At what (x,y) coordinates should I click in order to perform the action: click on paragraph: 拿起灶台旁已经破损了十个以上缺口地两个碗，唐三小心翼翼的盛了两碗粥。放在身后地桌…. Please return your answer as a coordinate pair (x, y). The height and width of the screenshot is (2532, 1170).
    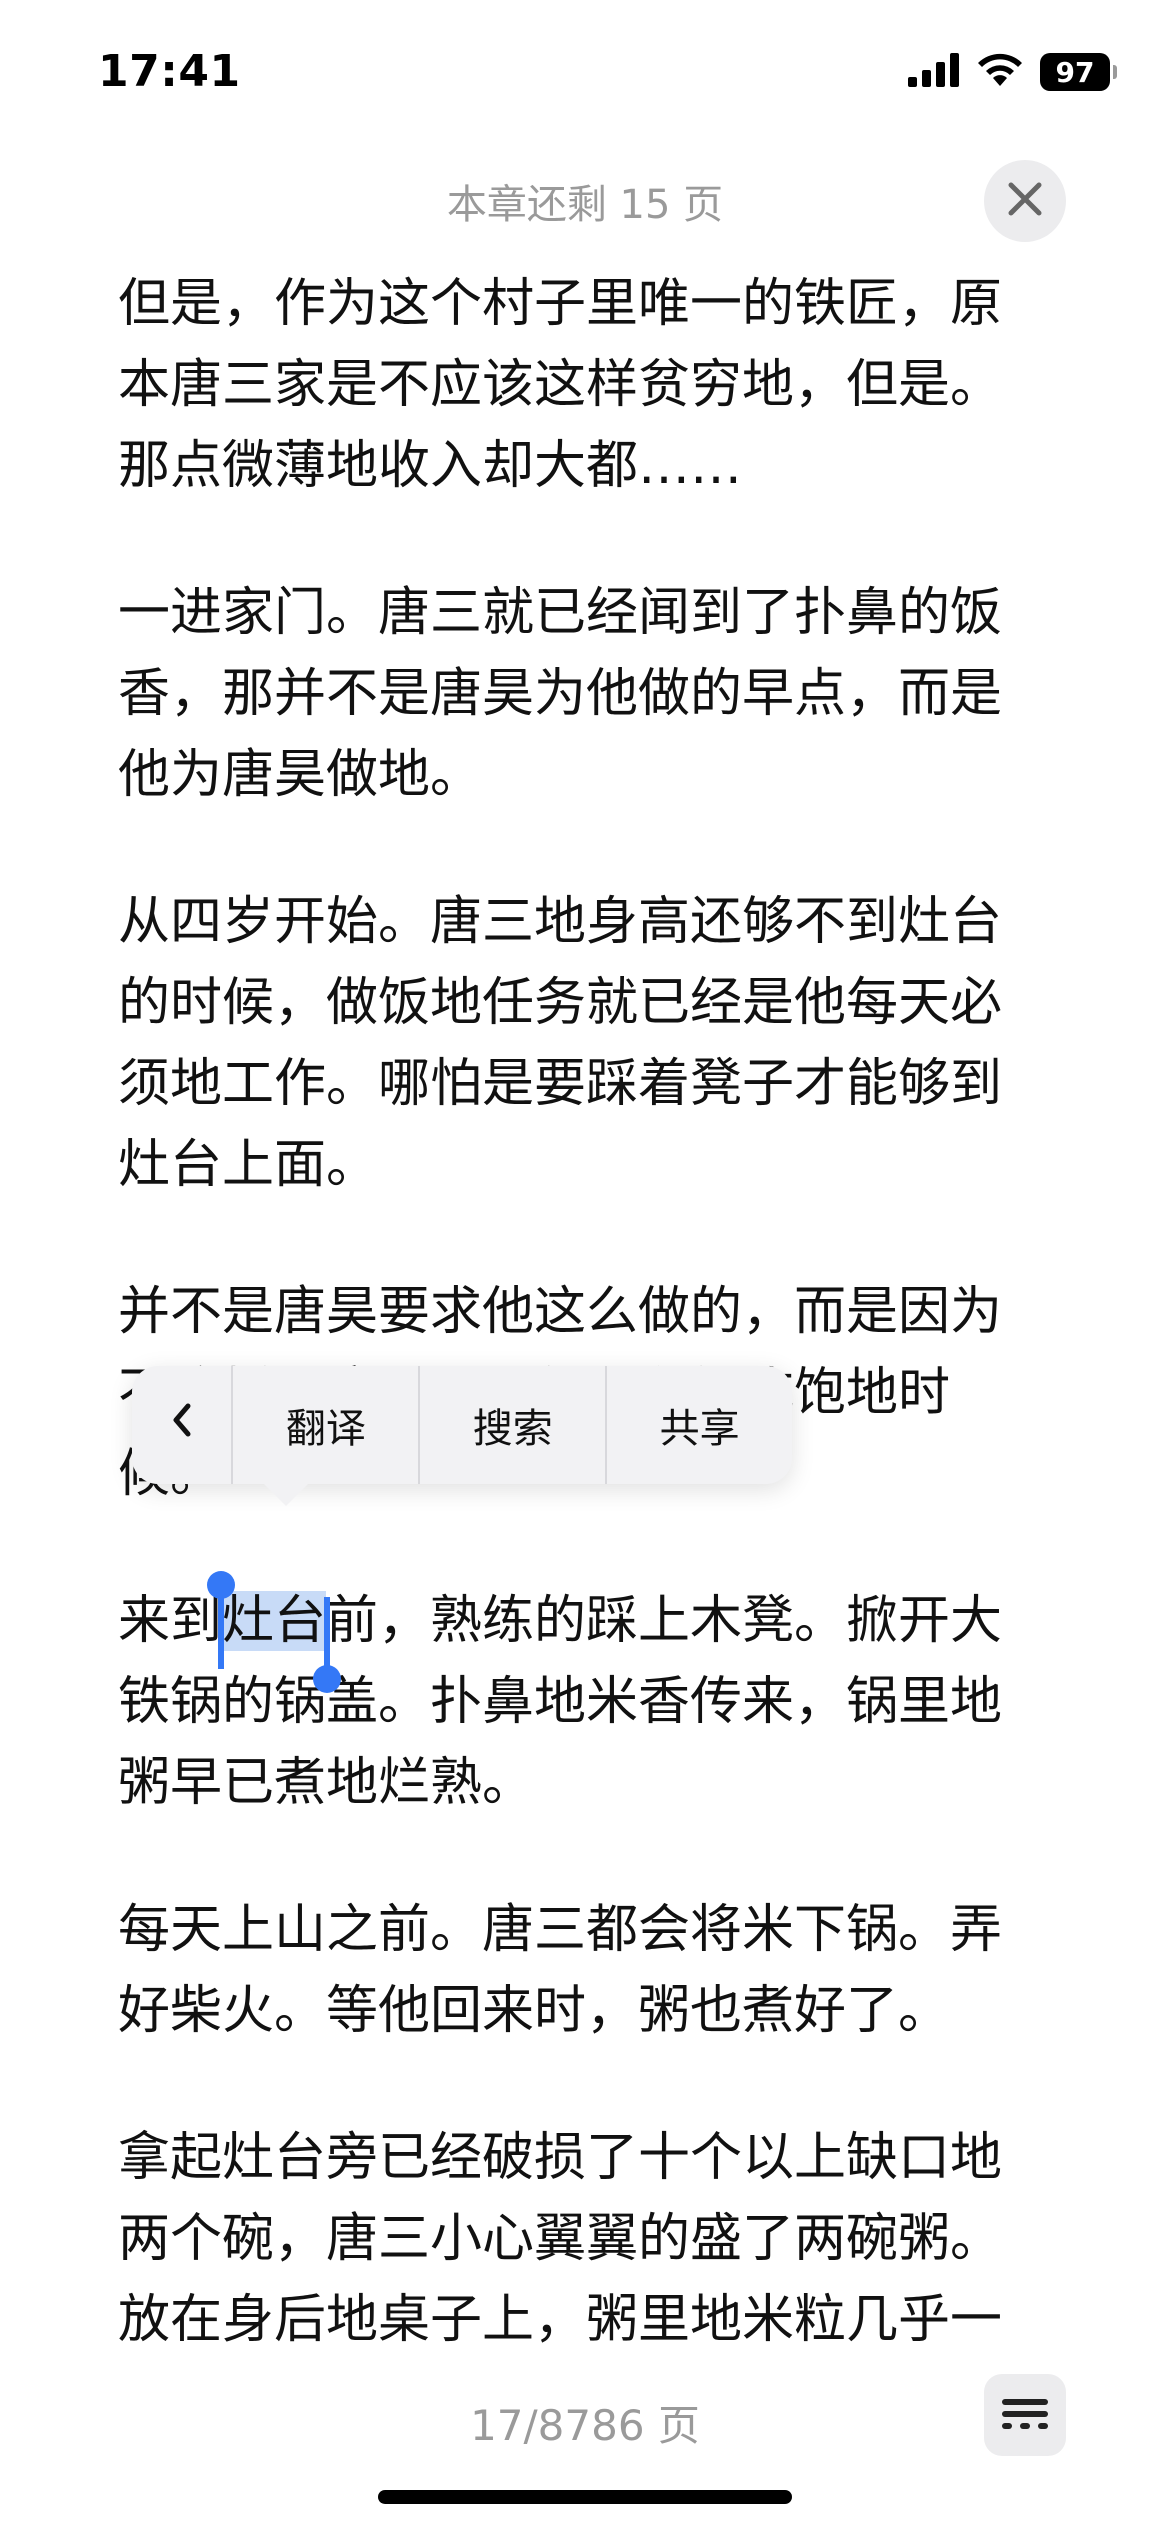
    Looking at the image, I should click on (560, 2239).